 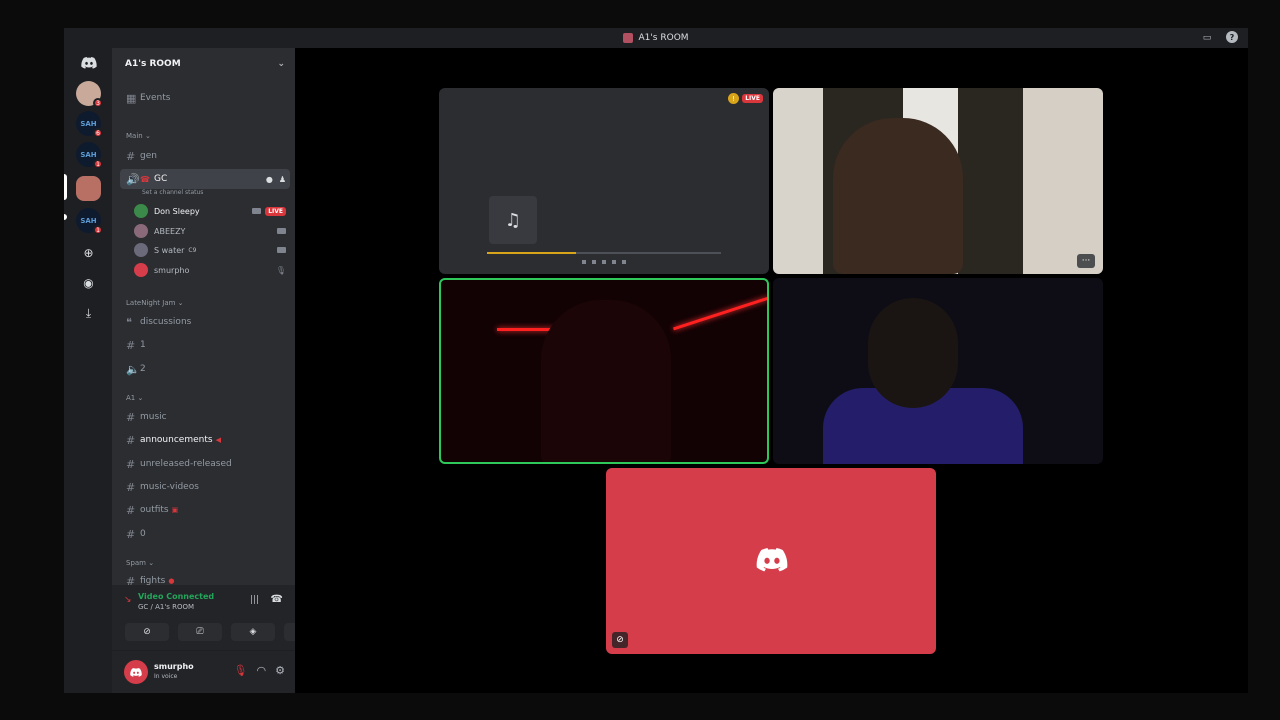 I want to click on voice-user-don-sleepy: Don Sleepy LIVE, so click(x=210, y=211).